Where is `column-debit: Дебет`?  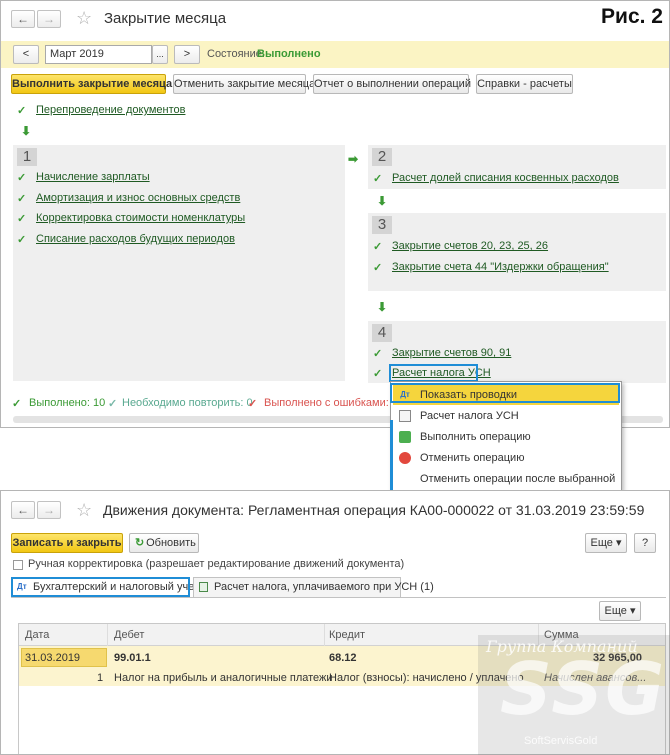
column-debit: Дебет is located at coordinates (129, 635).